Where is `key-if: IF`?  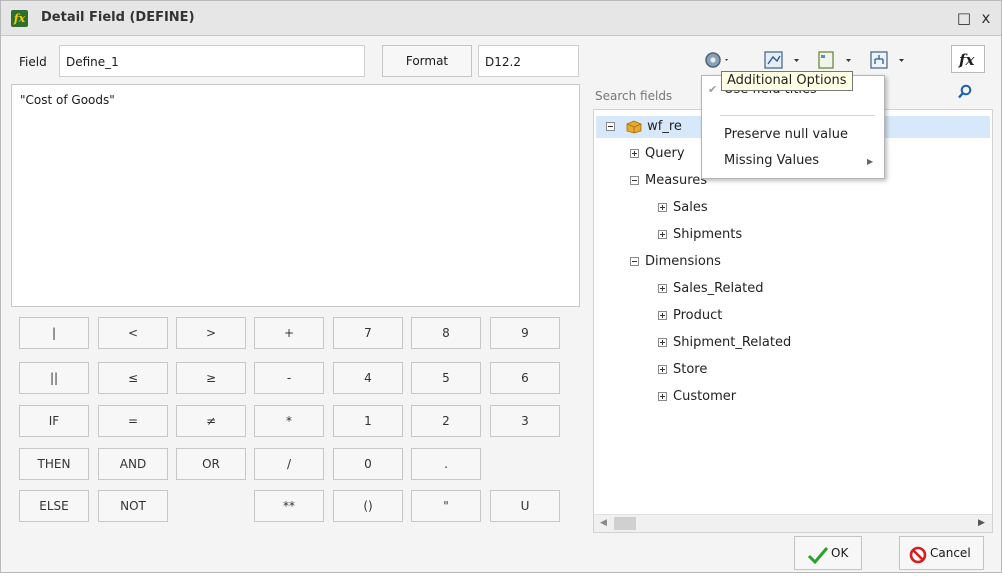
key-if: IF is located at coordinates (54, 421).